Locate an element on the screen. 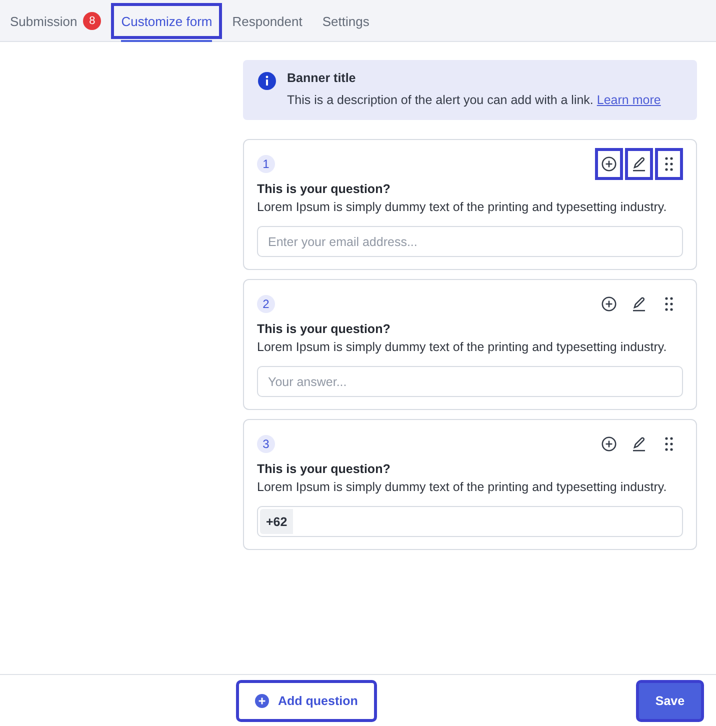  tab: Settings is located at coordinates (346, 21).